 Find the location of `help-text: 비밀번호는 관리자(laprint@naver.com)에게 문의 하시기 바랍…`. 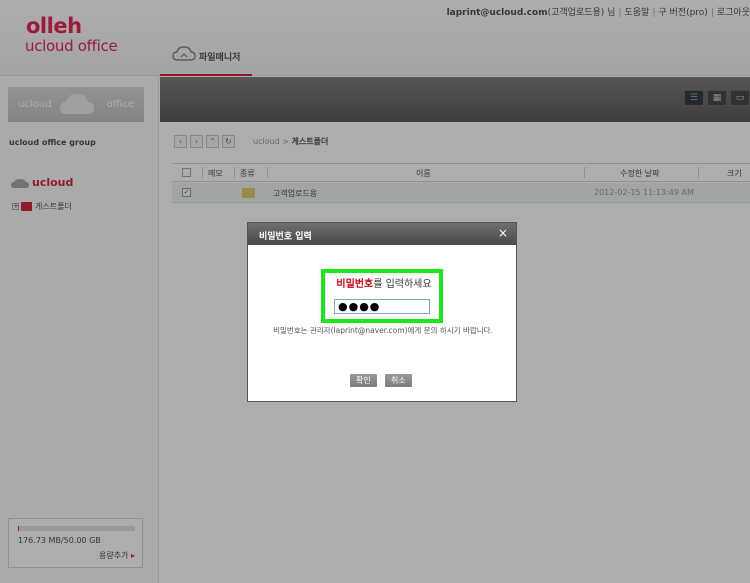

help-text: 비밀번호는 관리자(laprint@naver.com)에게 문의 하시기 바랍… is located at coordinates (383, 330).